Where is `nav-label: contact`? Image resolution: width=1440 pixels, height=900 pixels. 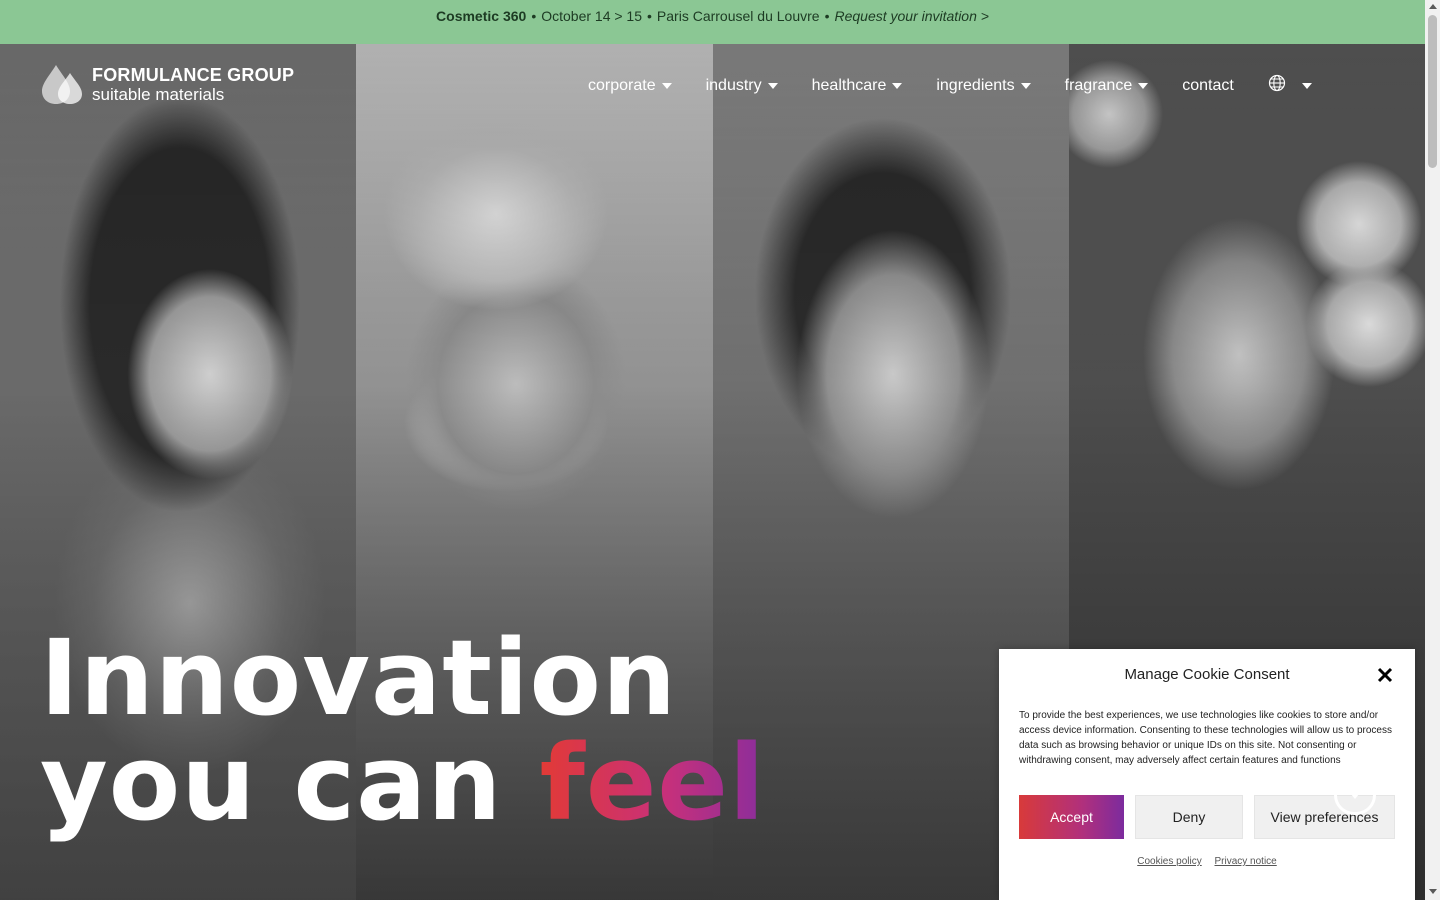
nav-label: contact is located at coordinates (1208, 85).